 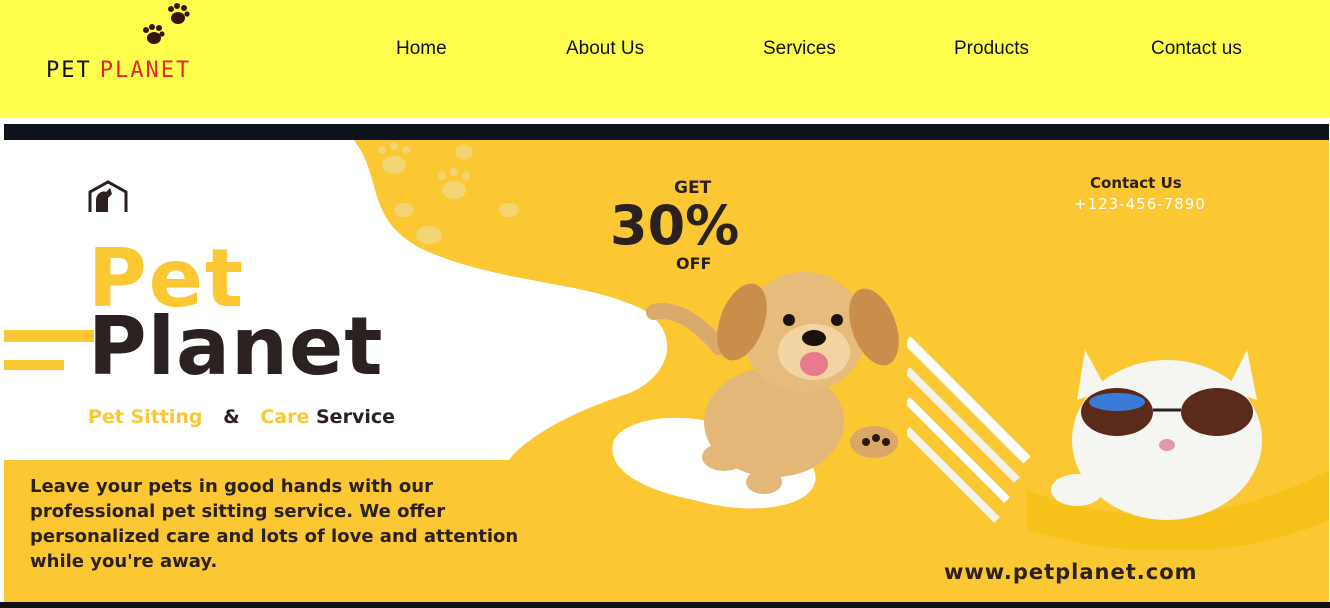 I want to click on page-bottom-strip, so click(x=665, y=605).